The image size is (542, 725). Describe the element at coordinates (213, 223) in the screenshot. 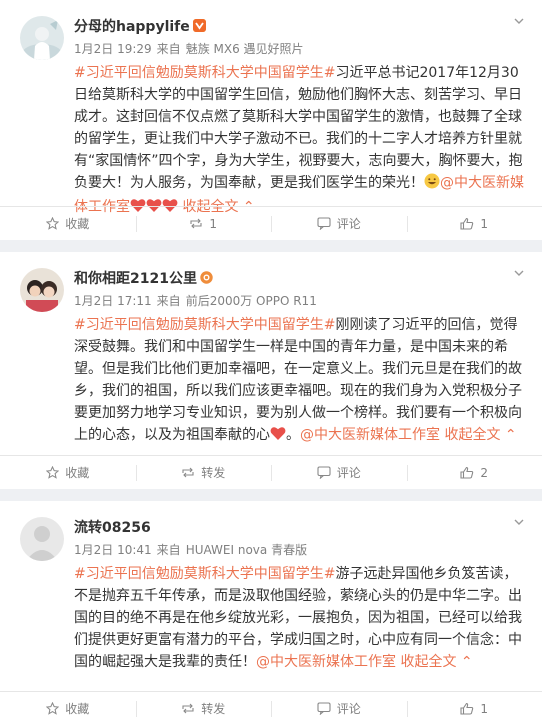

I see `repost-count: 1` at that location.